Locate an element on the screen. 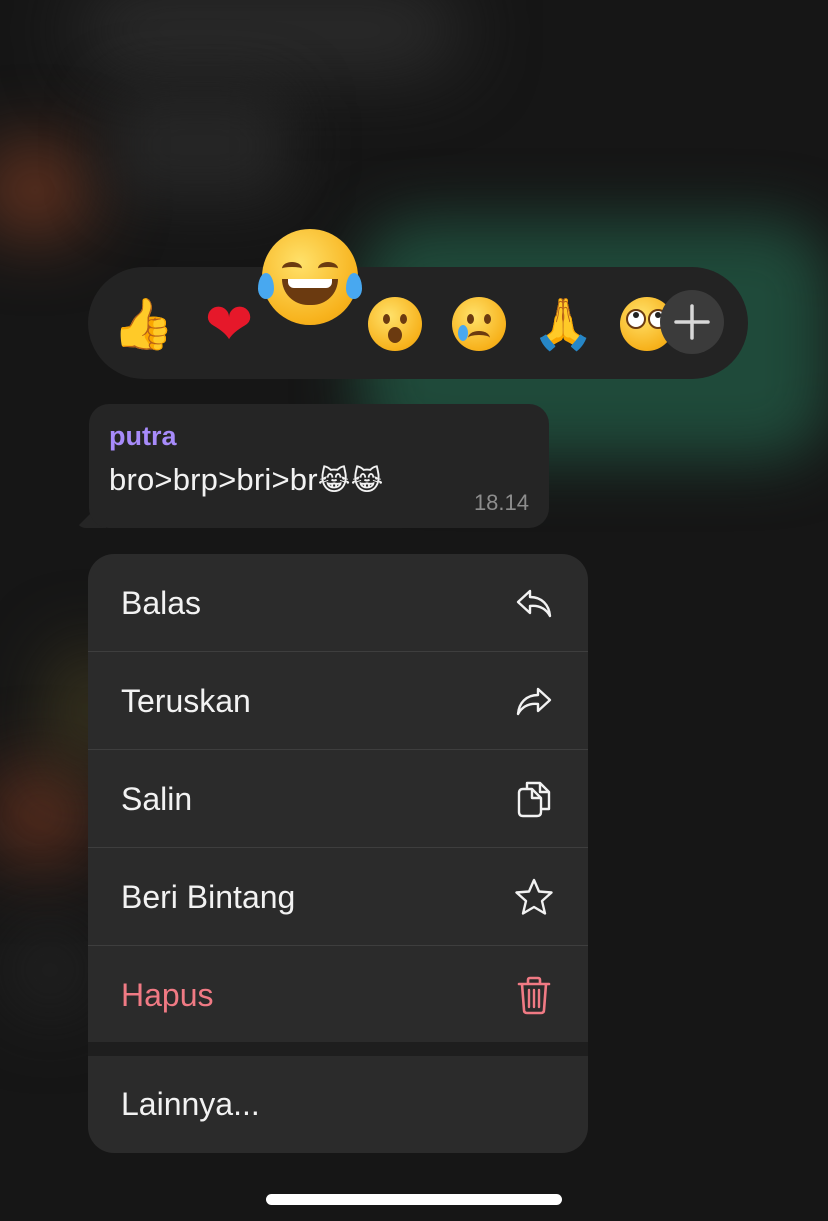 The image size is (828, 1221). reply-icon is located at coordinates (534, 603).